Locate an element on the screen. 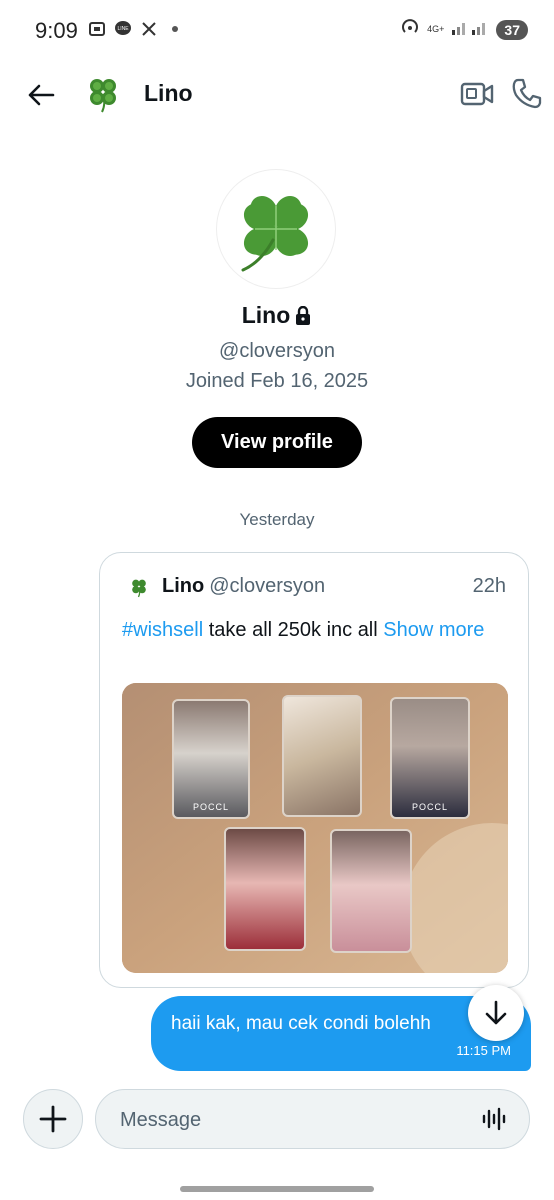 This screenshot has height=1200, width=554. back-arrow-icon is located at coordinates (41, 95).